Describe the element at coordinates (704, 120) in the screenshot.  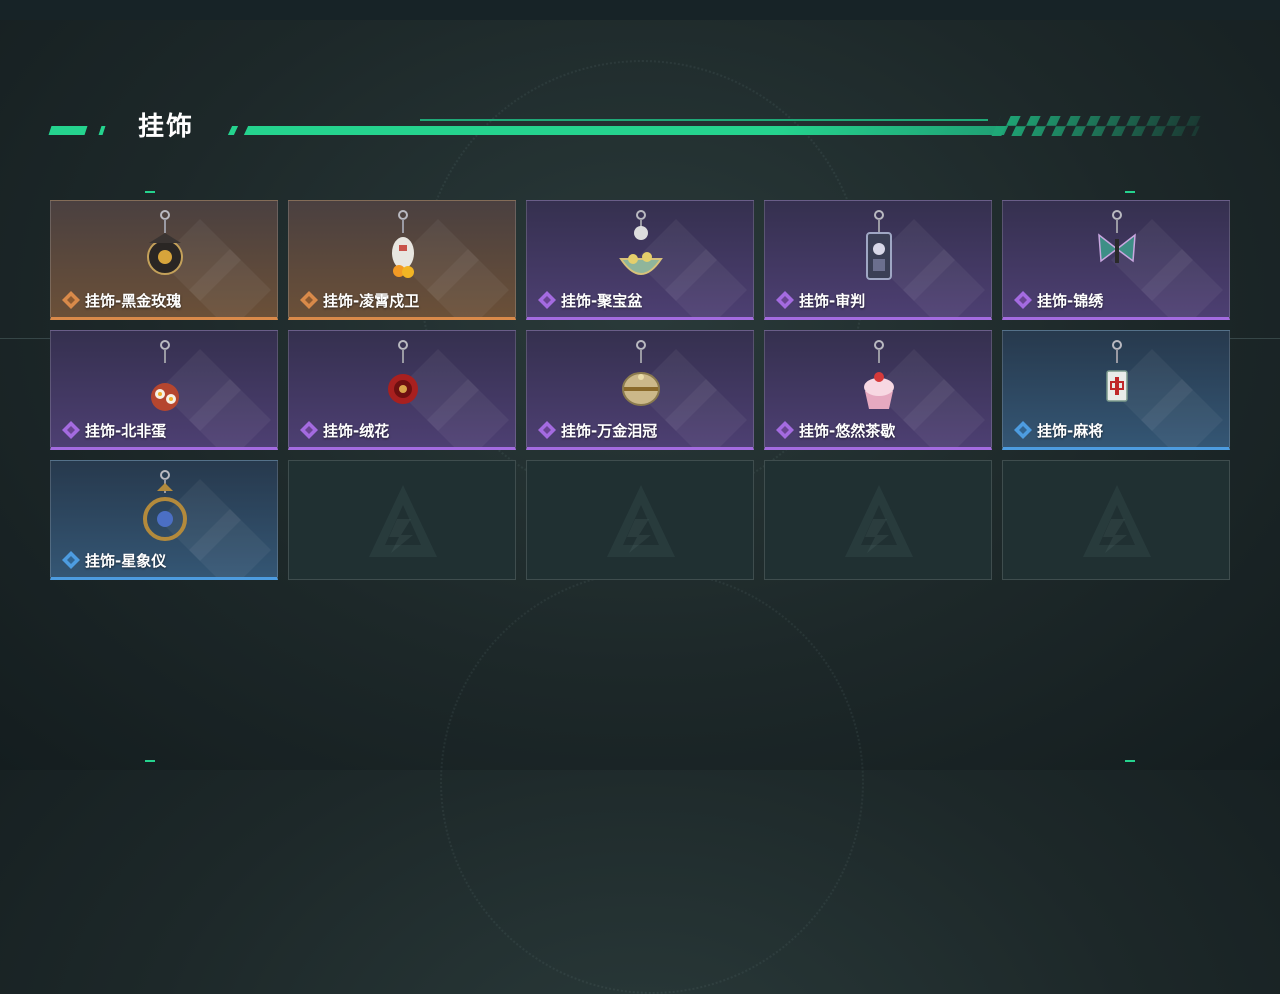
I see `header-thin-line` at that location.